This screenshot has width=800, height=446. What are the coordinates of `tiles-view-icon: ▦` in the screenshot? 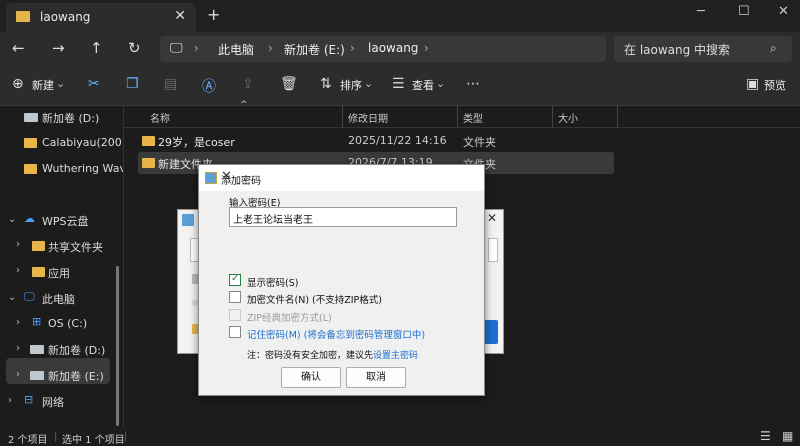 It's located at (787, 436).